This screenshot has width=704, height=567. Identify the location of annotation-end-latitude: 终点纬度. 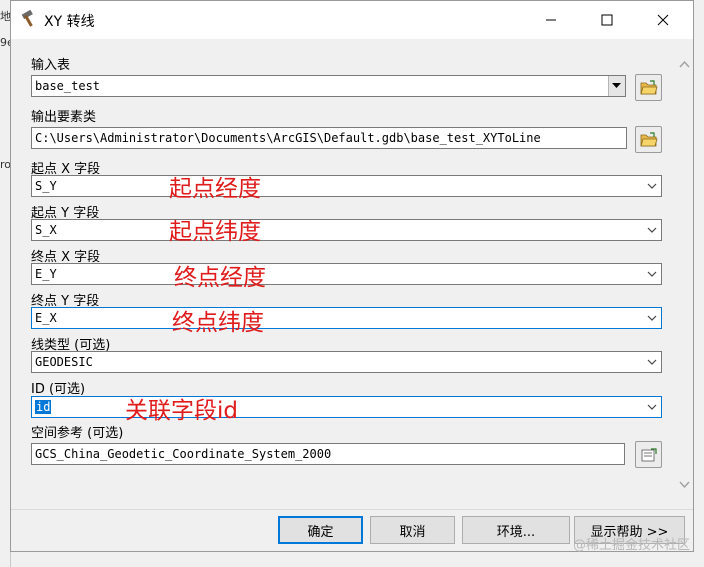
(218, 323).